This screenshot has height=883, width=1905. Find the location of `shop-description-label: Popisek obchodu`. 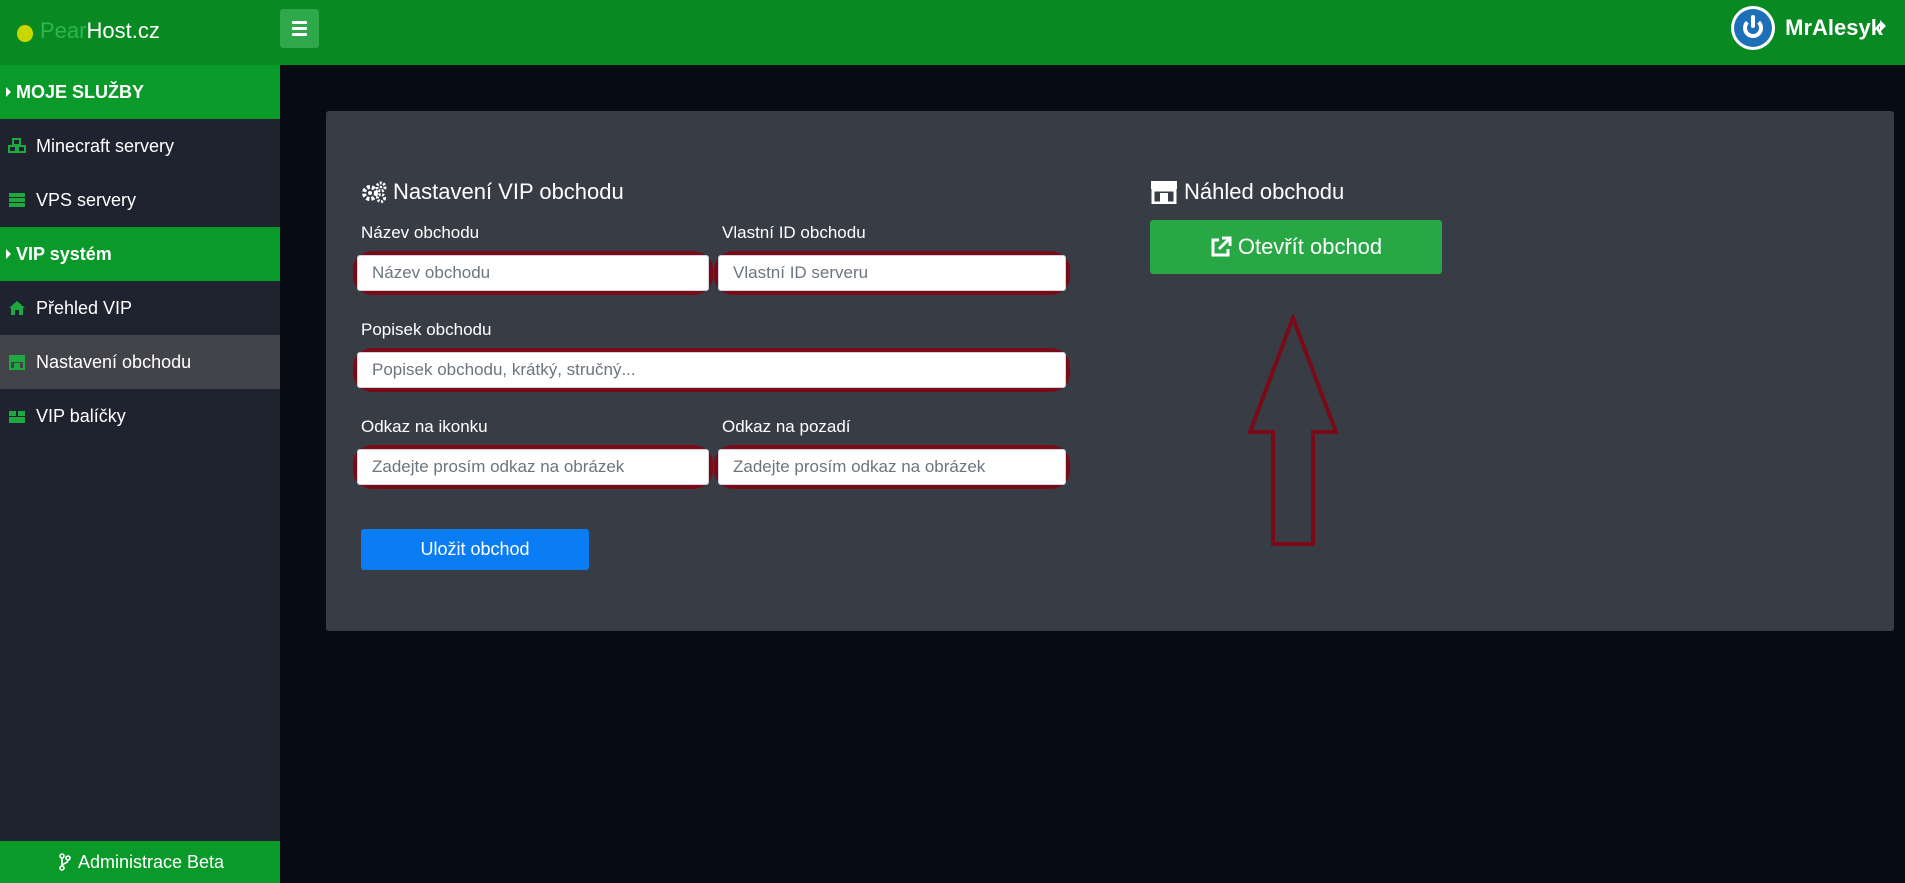

shop-description-label: Popisek obchodu is located at coordinates (426, 329).